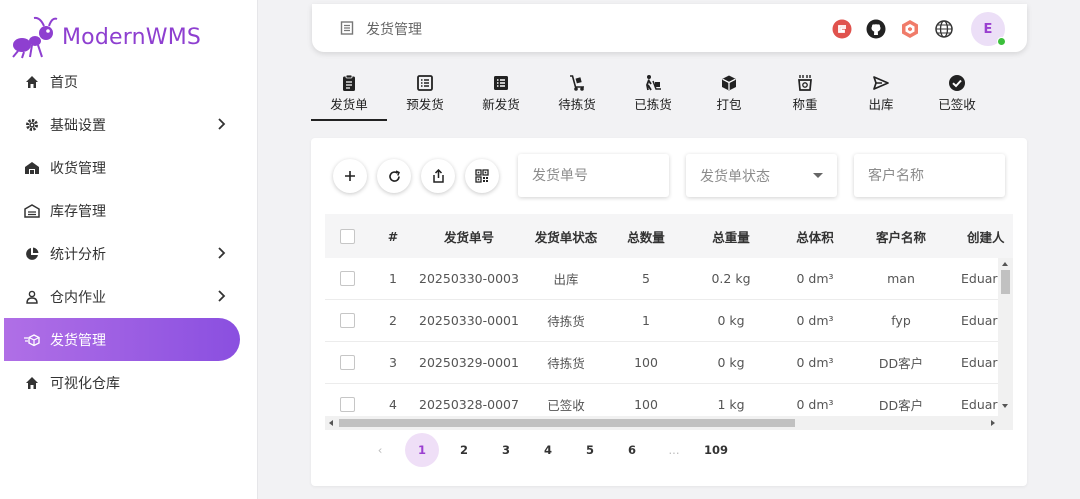 This screenshot has height=499, width=1080. I want to click on hexagon-logo-icon, so click(910, 29).